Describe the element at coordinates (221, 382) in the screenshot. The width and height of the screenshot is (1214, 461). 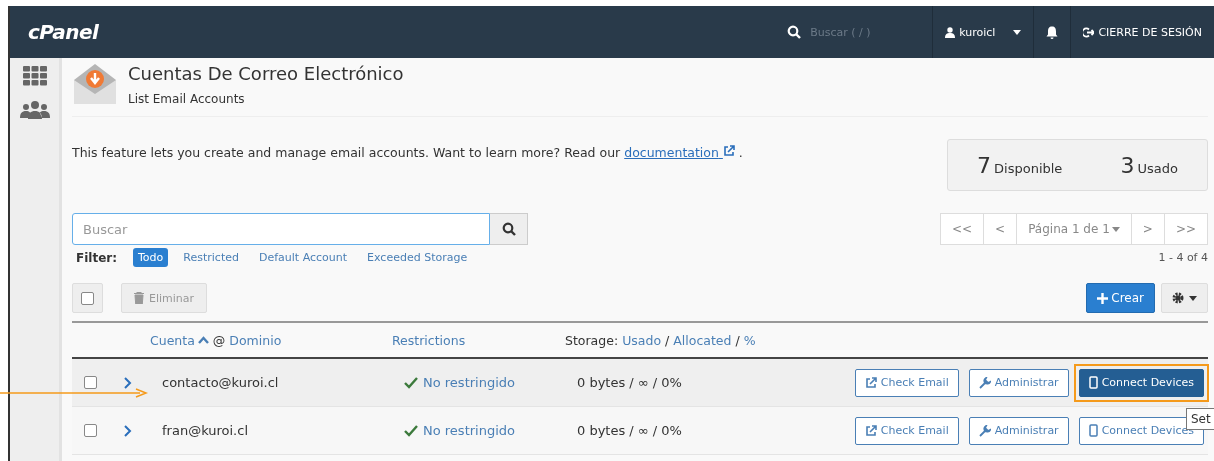
I see `account-email: contacto@kuroi.cl` at that location.